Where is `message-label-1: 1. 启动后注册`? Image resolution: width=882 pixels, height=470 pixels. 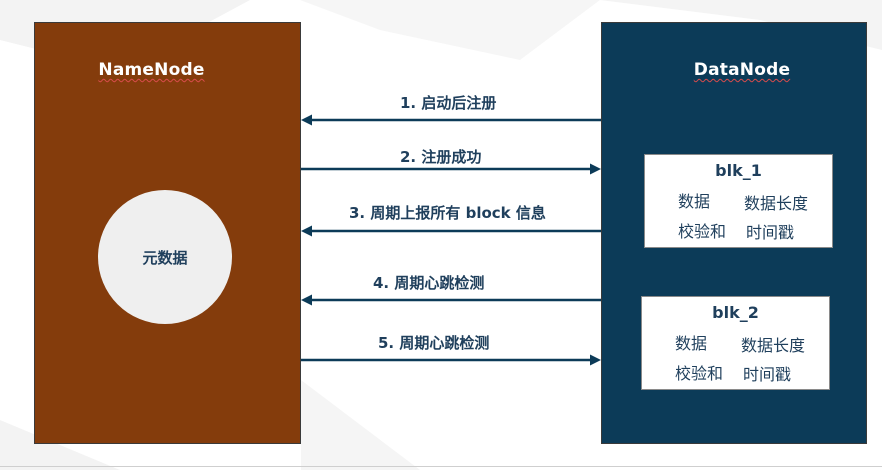
message-label-1: 1. 启动后注册 is located at coordinates (448, 103).